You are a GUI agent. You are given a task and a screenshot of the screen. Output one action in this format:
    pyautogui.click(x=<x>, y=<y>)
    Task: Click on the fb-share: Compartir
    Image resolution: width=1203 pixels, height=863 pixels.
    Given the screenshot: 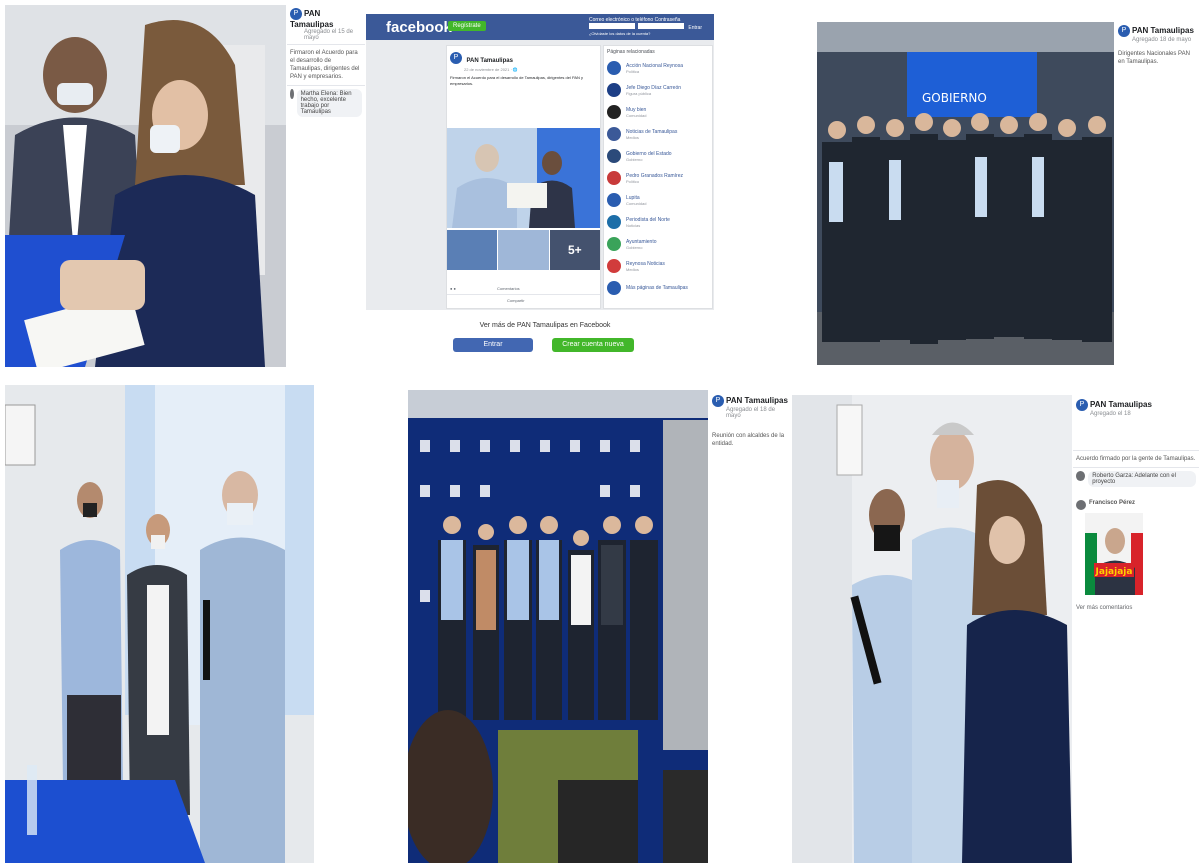 What is the action you would take?
    pyautogui.click(x=516, y=300)
    